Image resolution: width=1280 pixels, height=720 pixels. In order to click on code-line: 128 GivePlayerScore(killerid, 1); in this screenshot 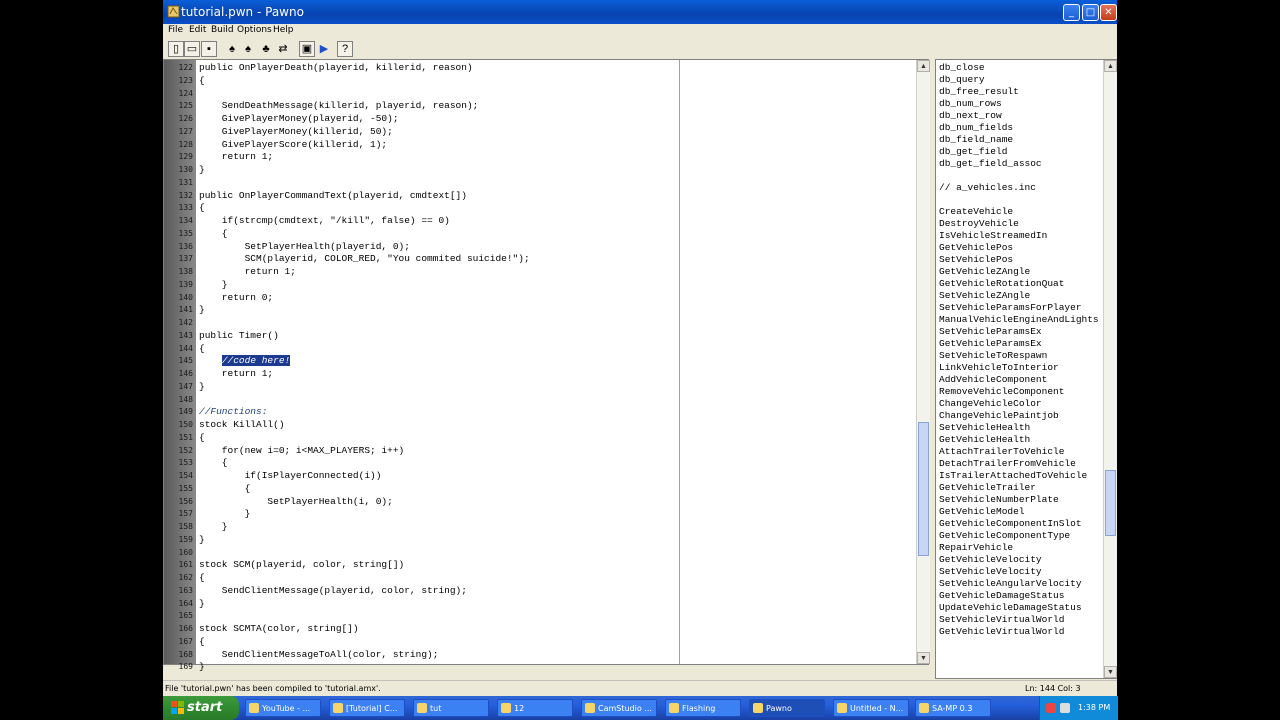, I will do `click(547, 144)`.